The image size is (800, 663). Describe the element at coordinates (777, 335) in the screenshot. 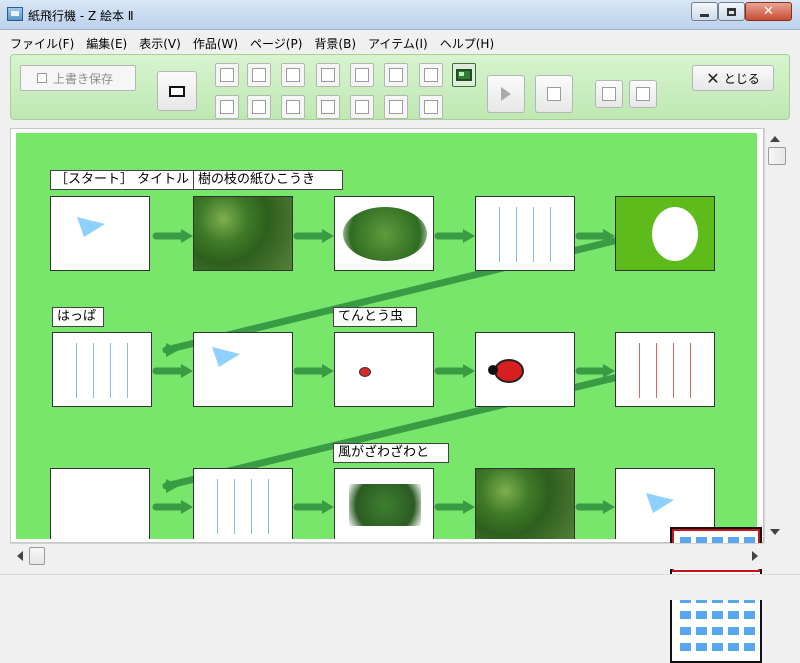

I see `vertical-scrollbar` at that location.